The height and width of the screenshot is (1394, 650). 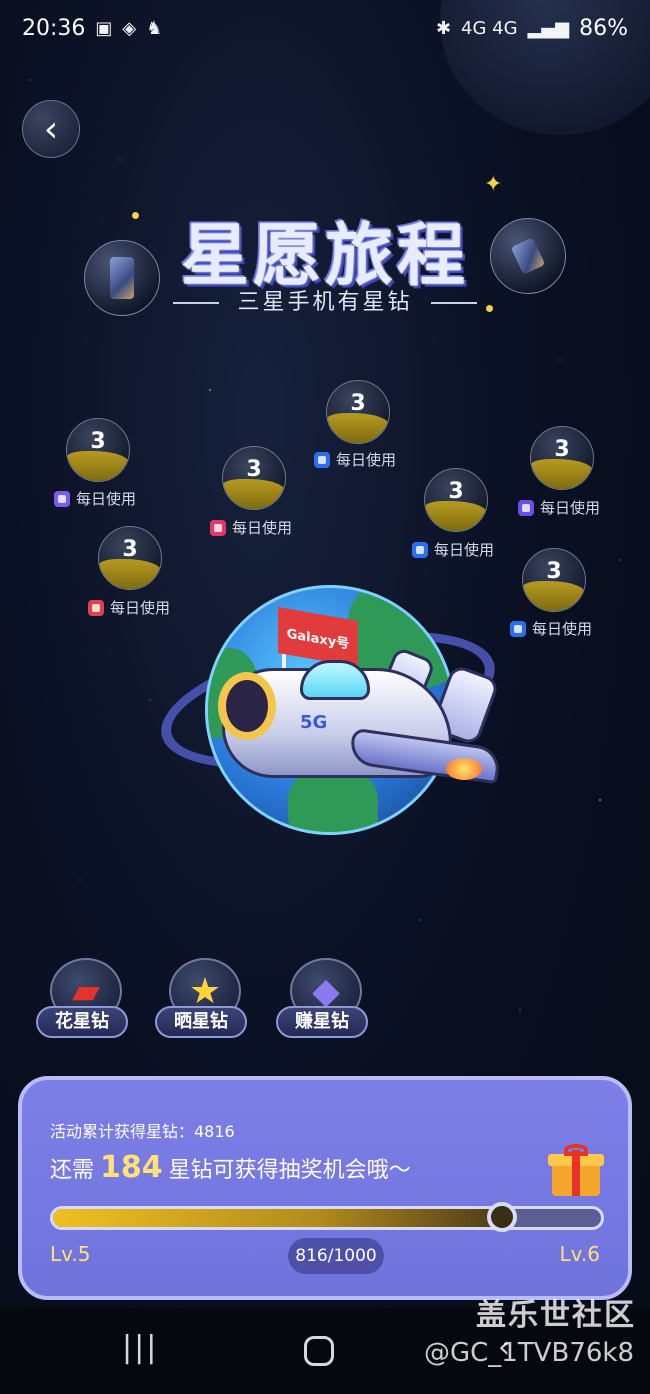 I want to click on signal-icon: 4G 4G, so click(x=489, y=28).